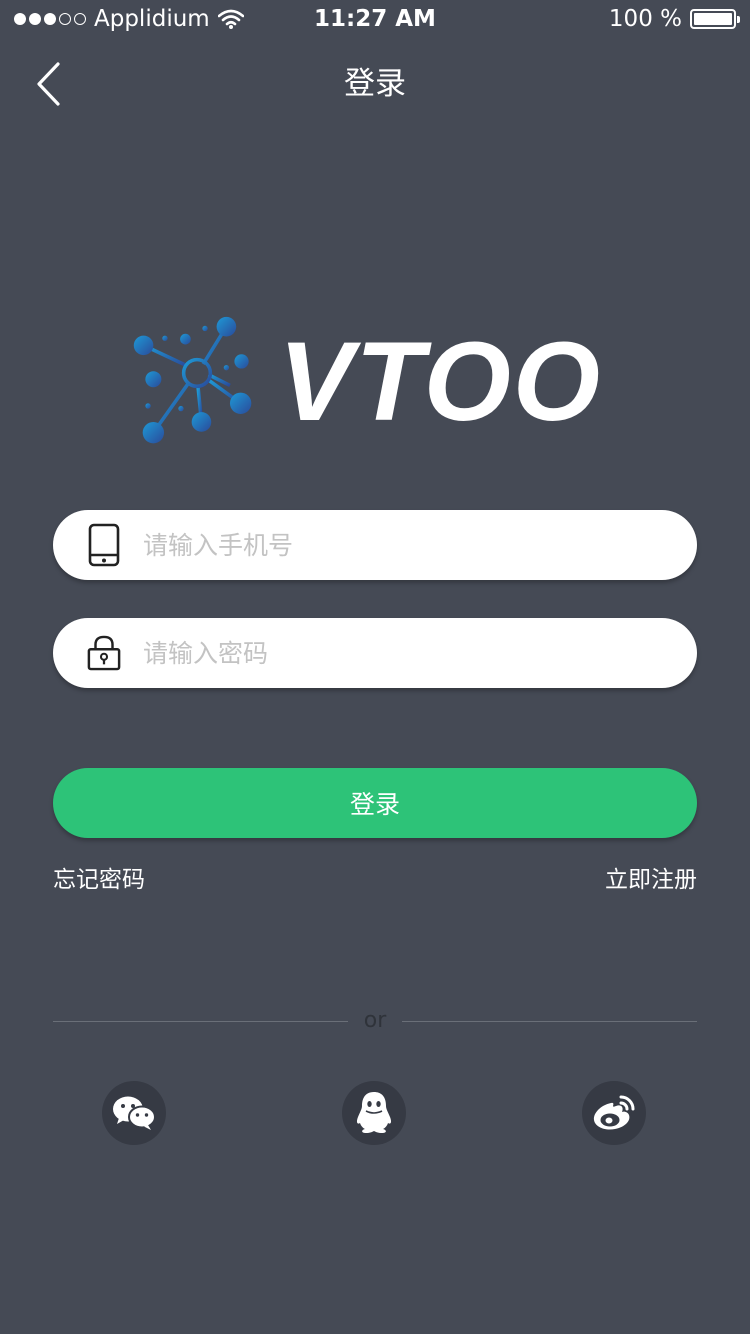 This screenshot has height=1334, width=750. I want to click on wechat-login-button, so click(134, 1113).